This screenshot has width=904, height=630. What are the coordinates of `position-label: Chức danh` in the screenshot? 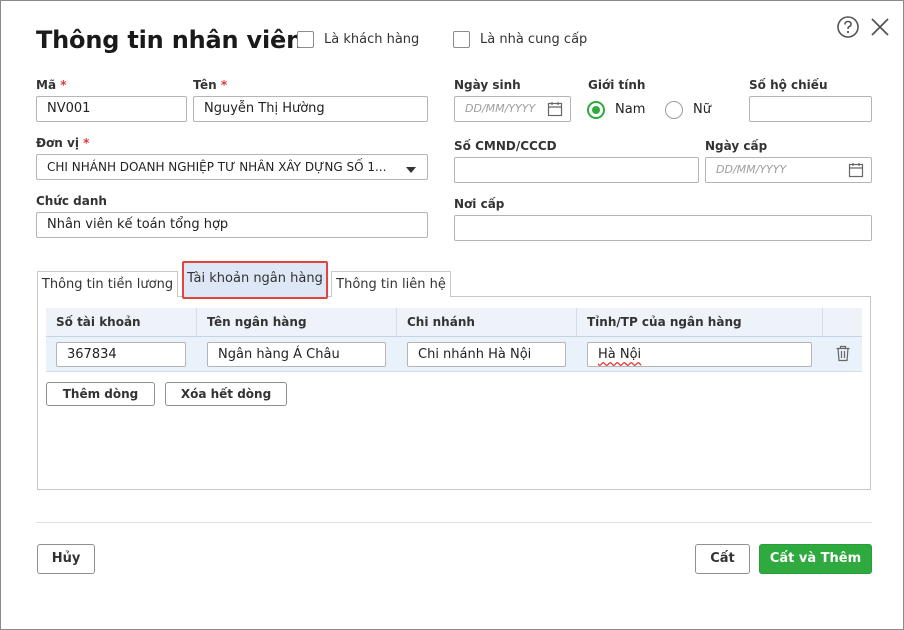 It's located at (71, 201).